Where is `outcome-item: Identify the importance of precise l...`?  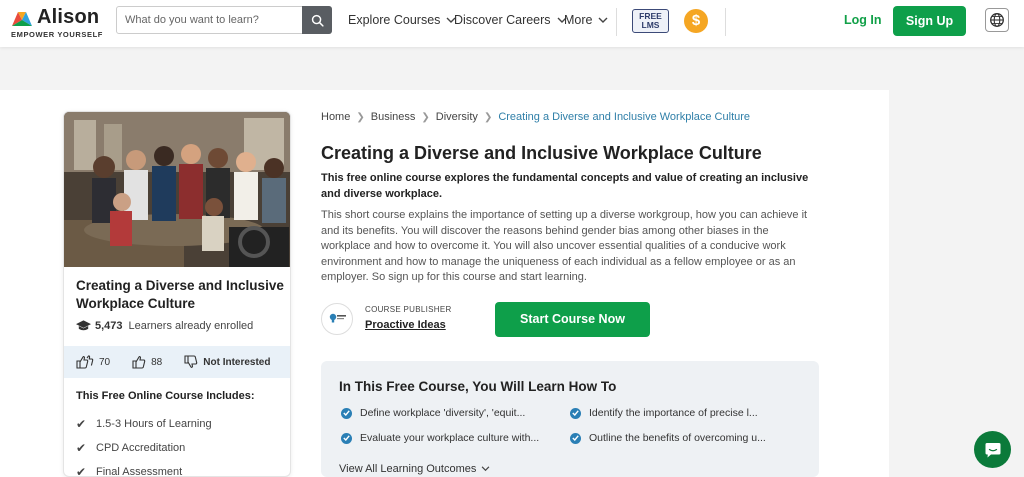 outcome-item: Identify the importance of precise l... is located at coordinates (664, 413).